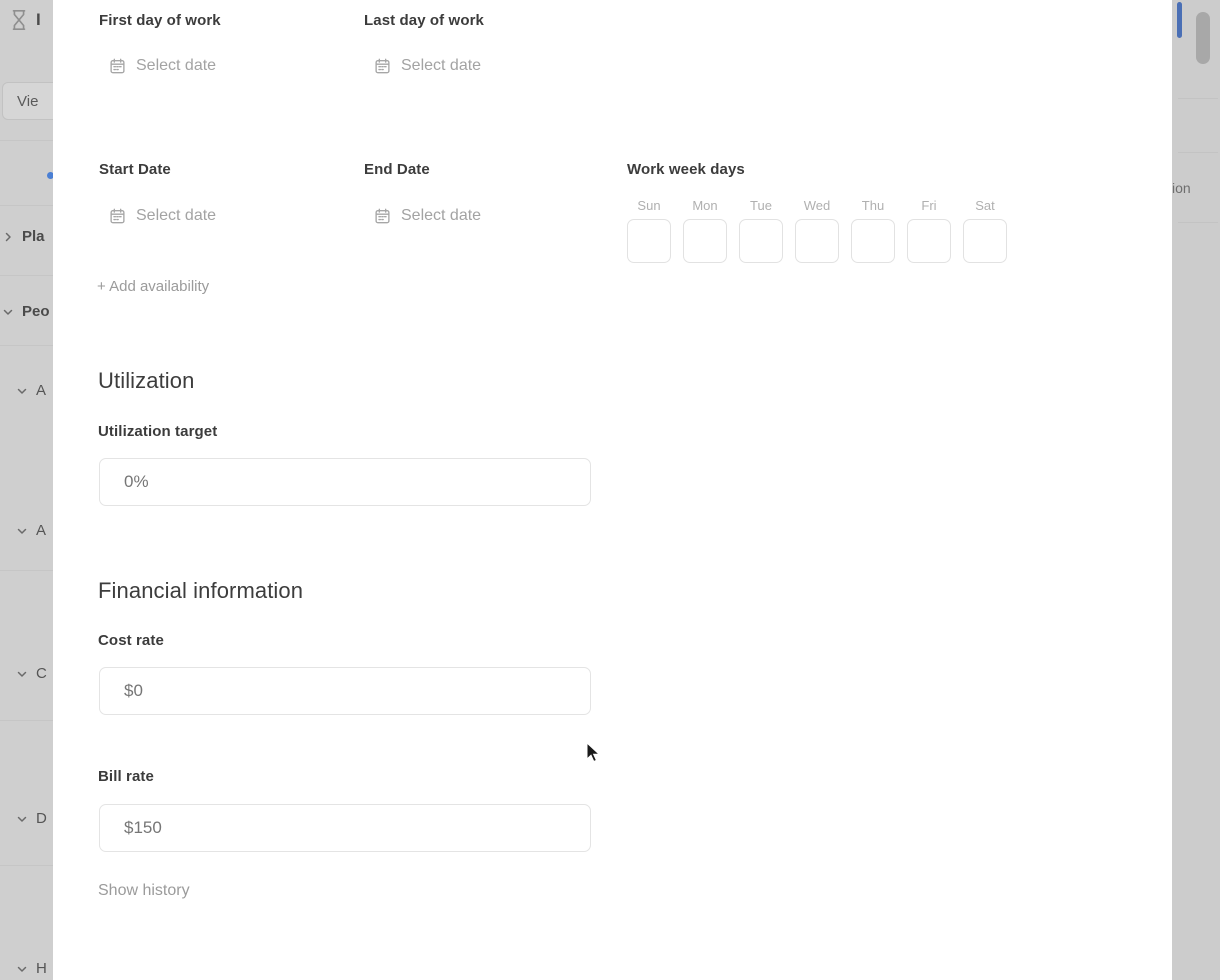 The width and height of the screenshot is (1220, 980). I want to click on background-nav-item-label: Pla, so click(33, 236).